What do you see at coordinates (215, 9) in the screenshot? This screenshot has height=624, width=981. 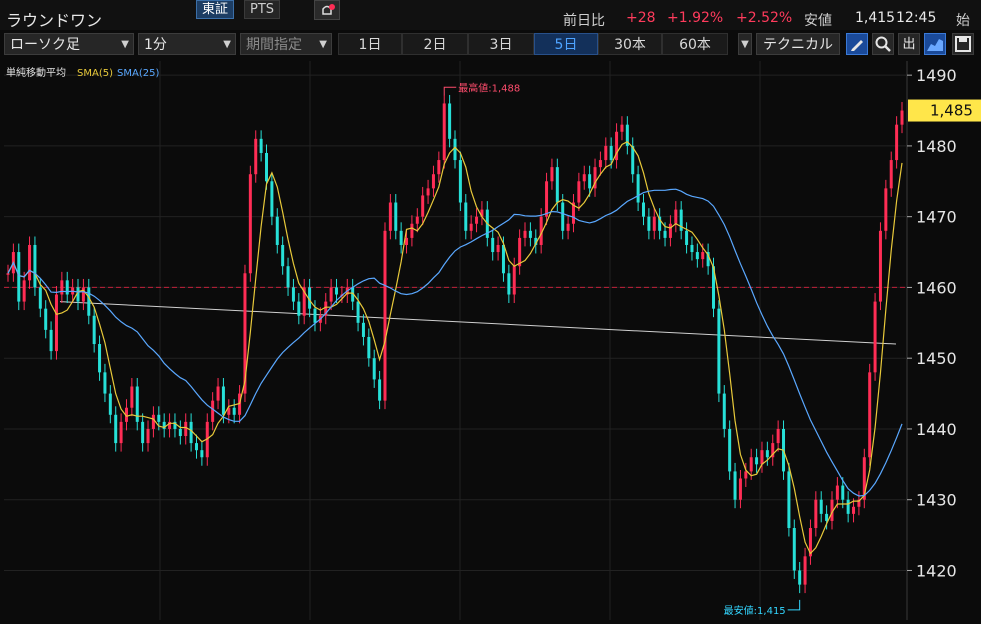 I see `market-tab-tosho: 東証` at bounding box center [215, 9].